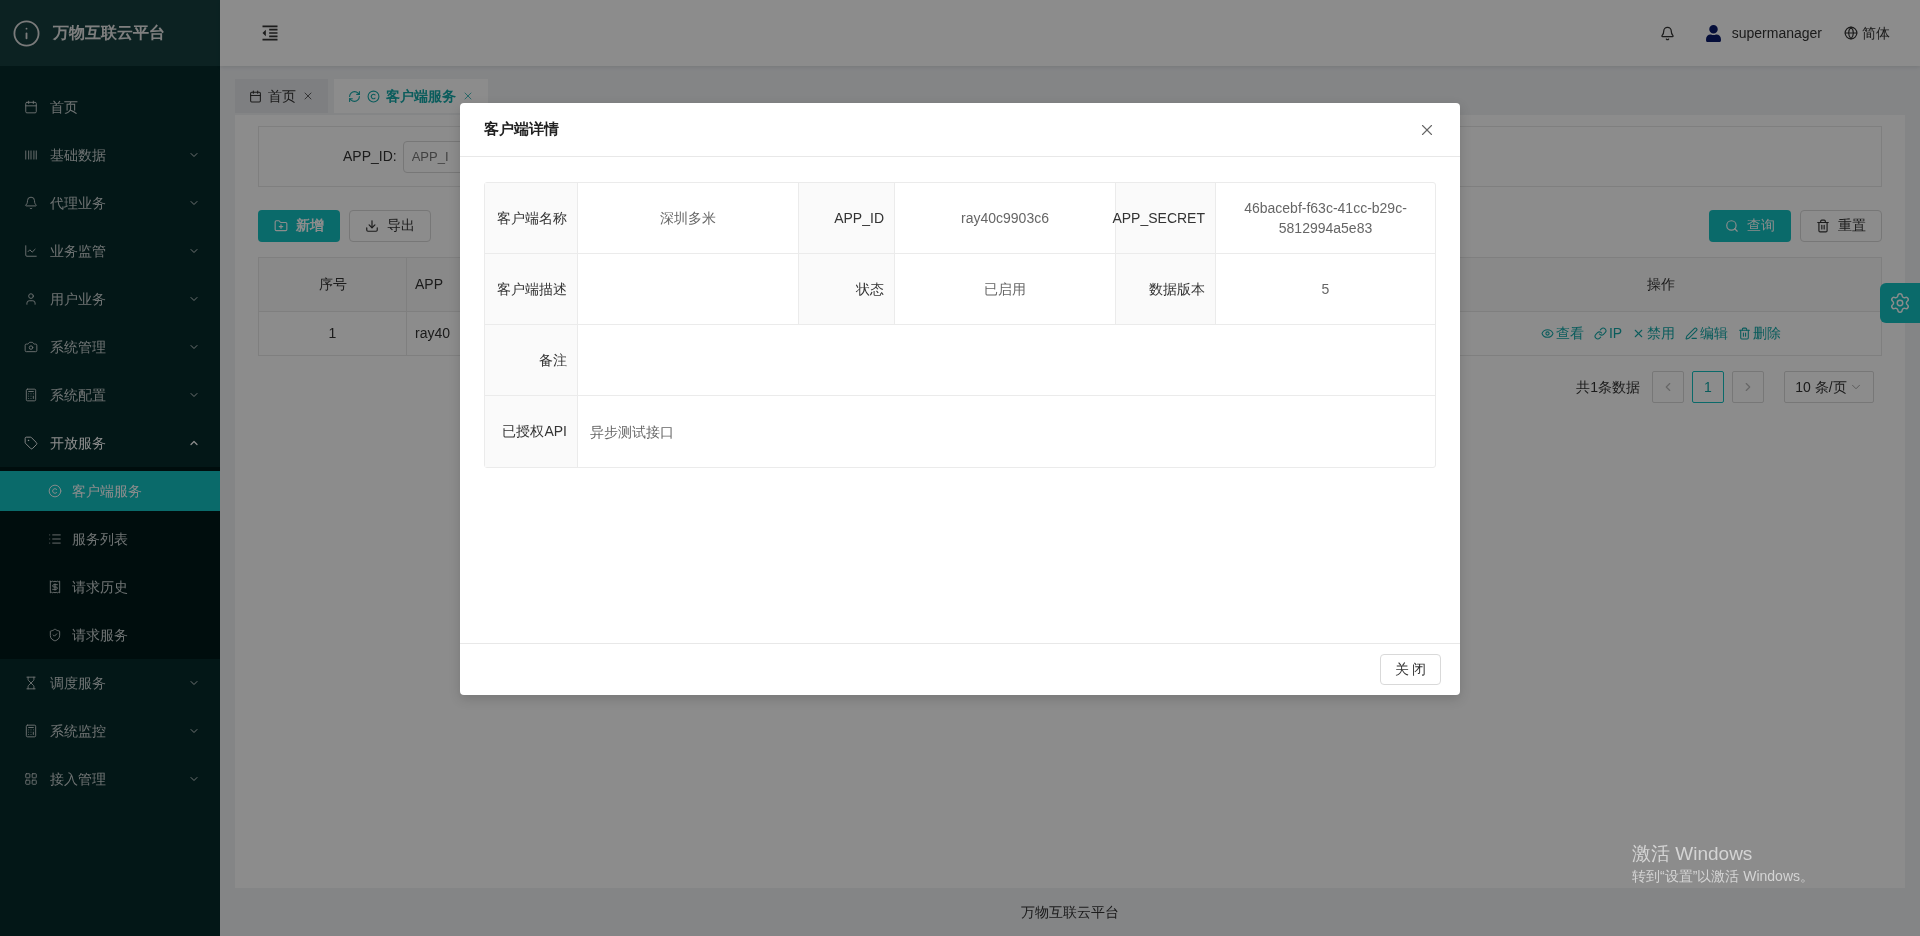  Describe the element at coordinates (1829, 387) in the screenshot. I see `page-size-select: 10 条/页` at that location.